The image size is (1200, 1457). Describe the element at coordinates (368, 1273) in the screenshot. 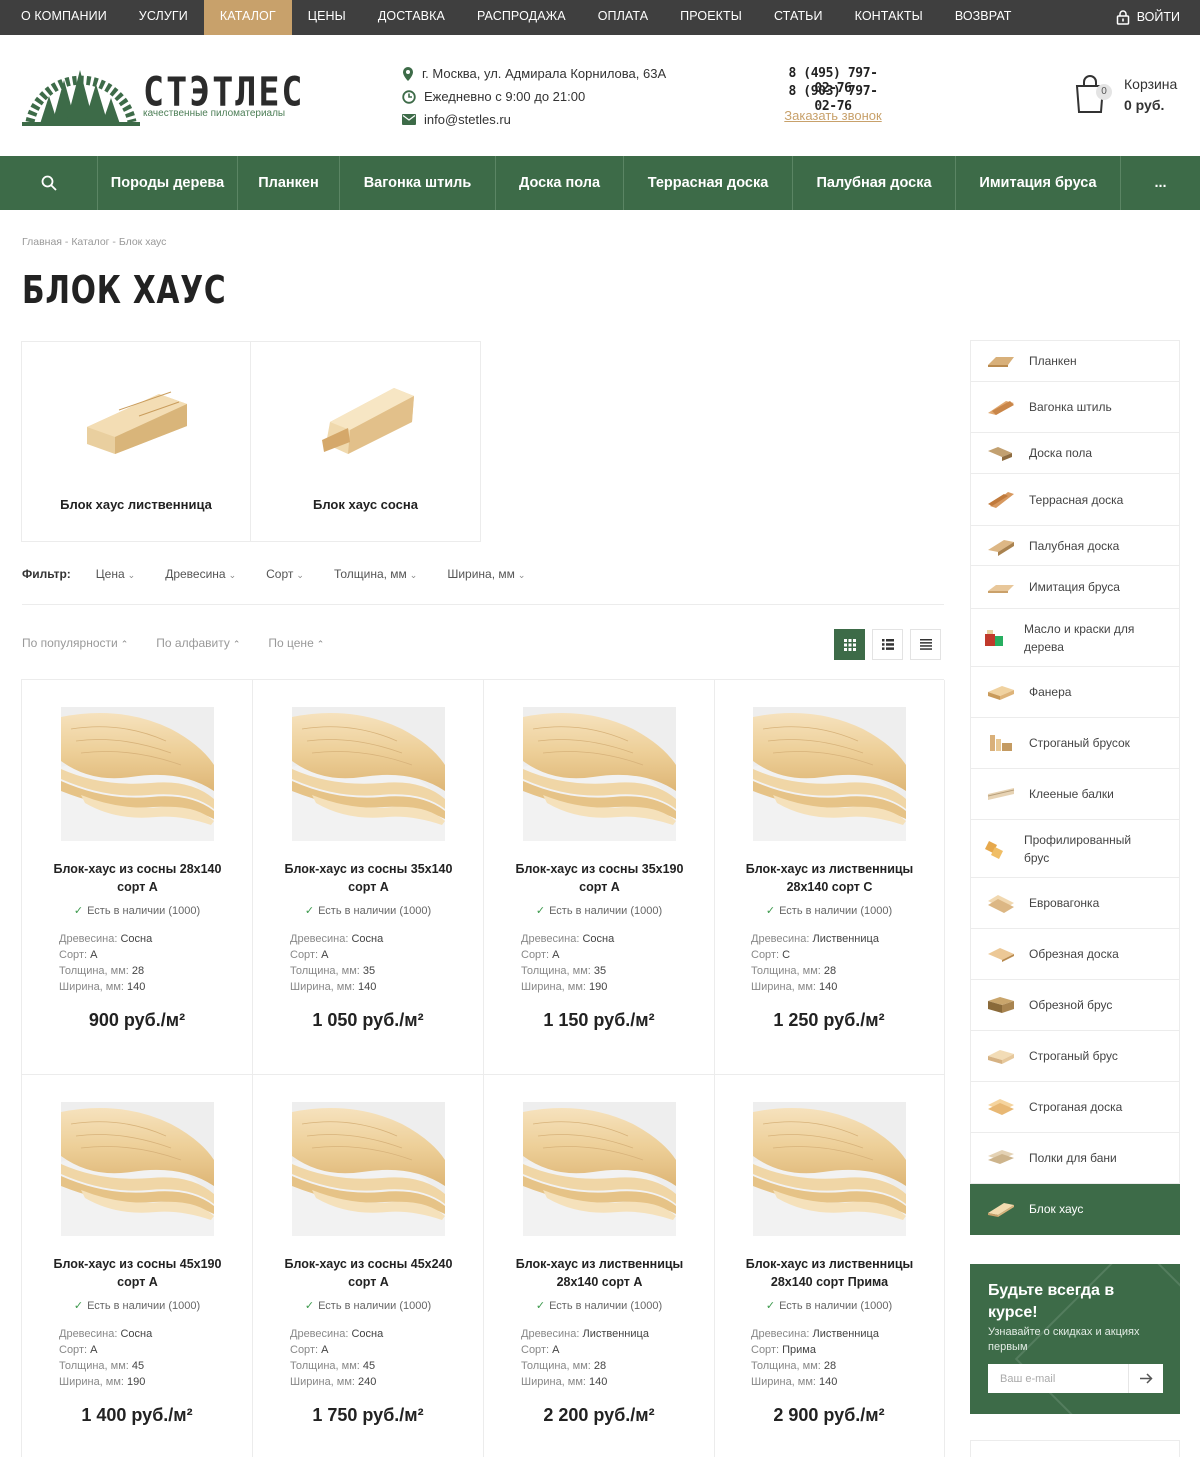

I see `product-name: Блок-хаус из сосны 45х240 сорт А` at that location.